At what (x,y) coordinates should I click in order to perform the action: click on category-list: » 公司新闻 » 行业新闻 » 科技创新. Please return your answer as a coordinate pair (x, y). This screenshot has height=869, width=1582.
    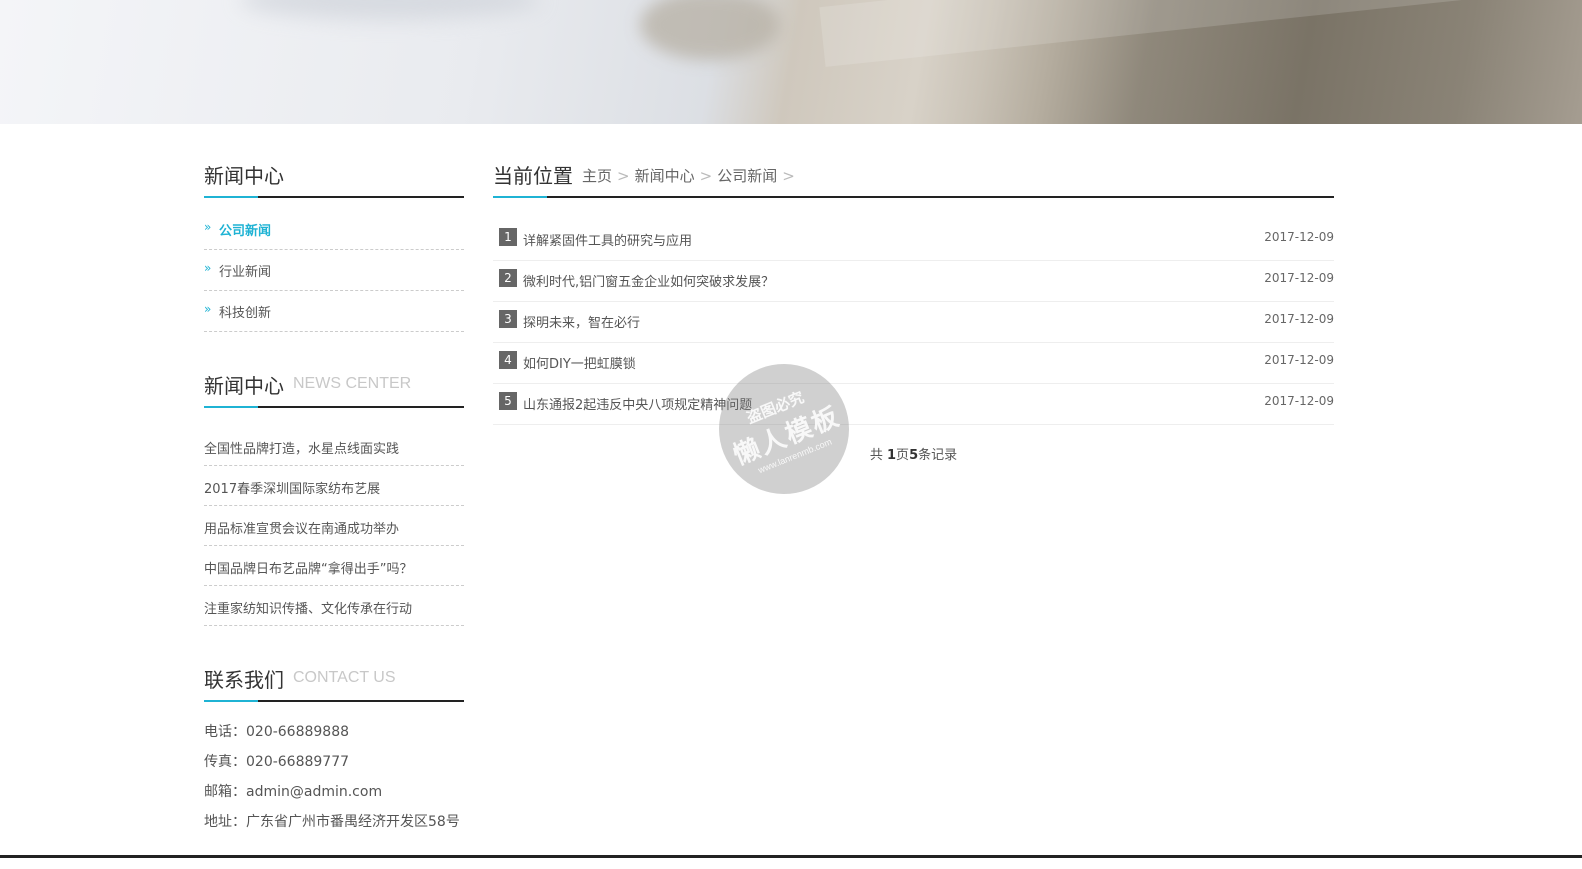
    Looking at the image, I should click on (334, 270).